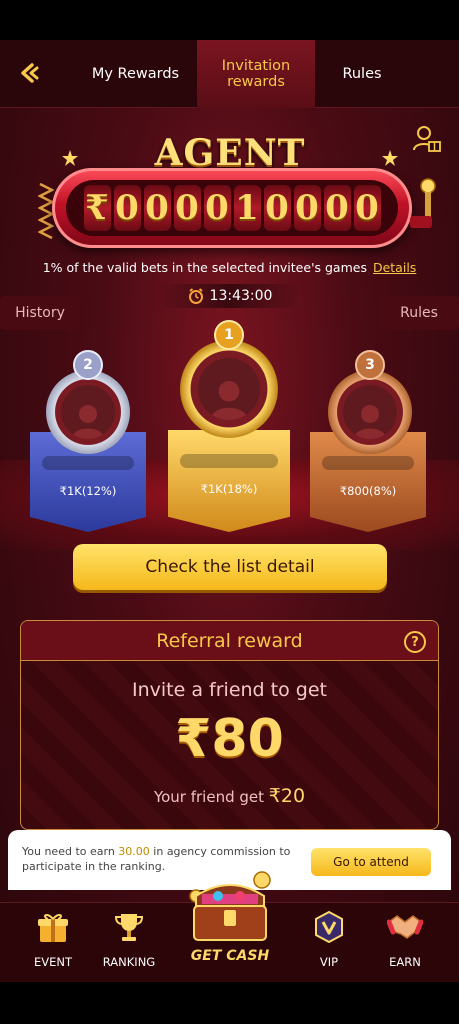 This screenshot has height=1024, width=459. Describe the element at coordinates (415, 642) in the screenshot. I see `help-icon: ?` at that location.